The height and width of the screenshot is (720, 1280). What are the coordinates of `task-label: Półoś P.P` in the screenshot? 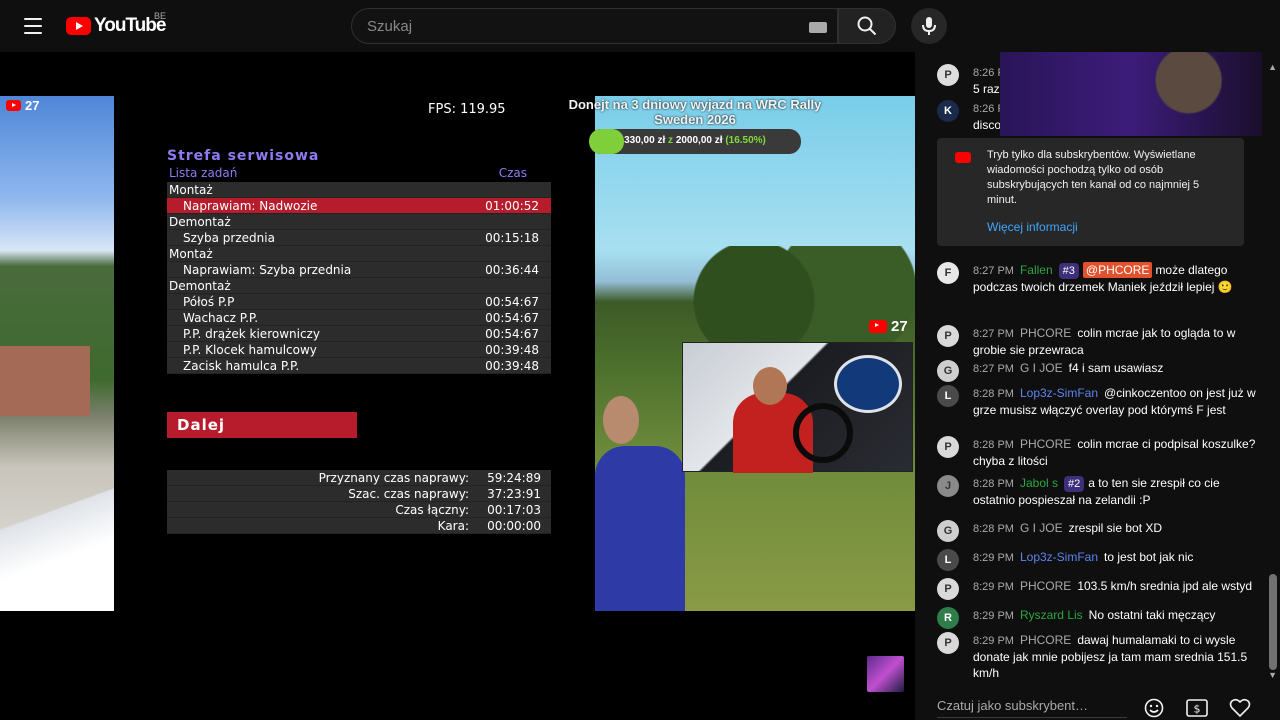 It's located at (209, 301).